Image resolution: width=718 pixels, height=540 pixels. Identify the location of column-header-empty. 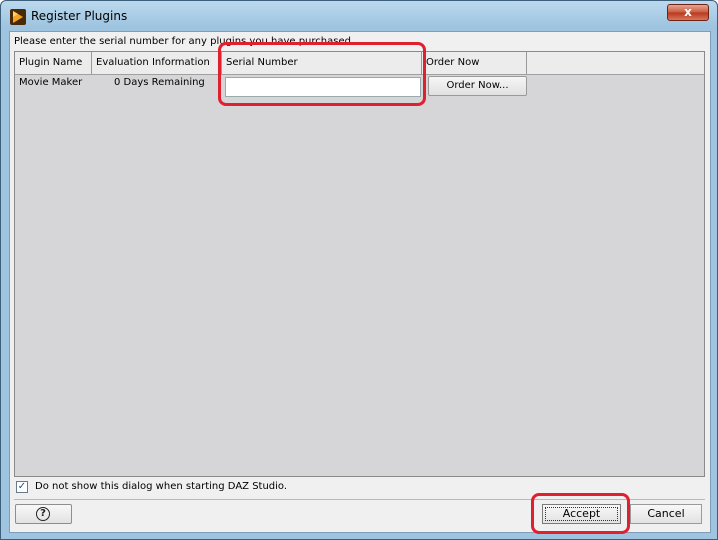
(615, 63).